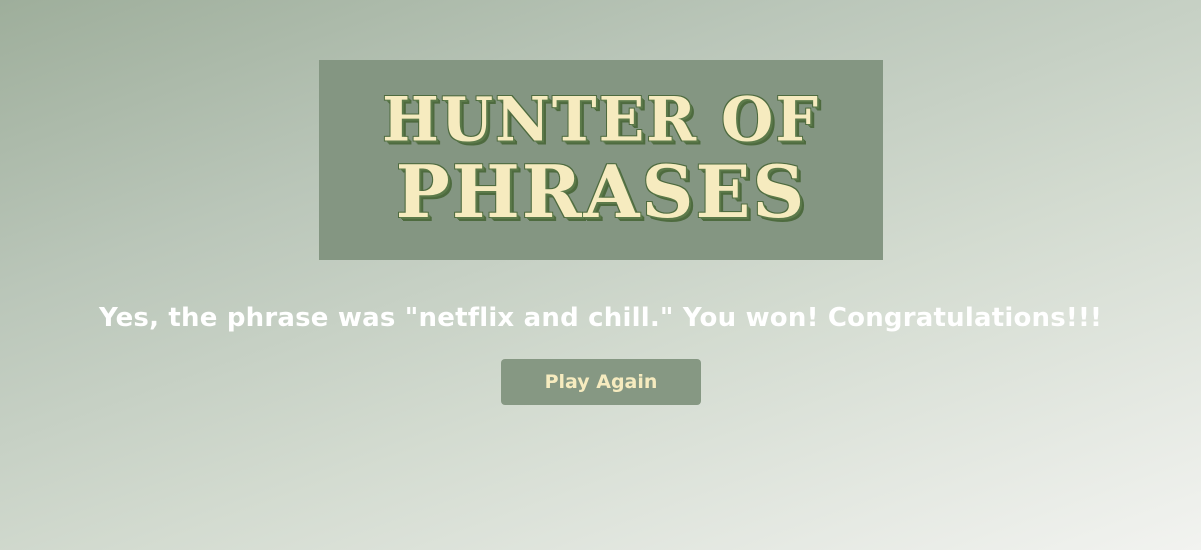  I want to click on title-line-1: HUNTER OF, so click(601, 120).